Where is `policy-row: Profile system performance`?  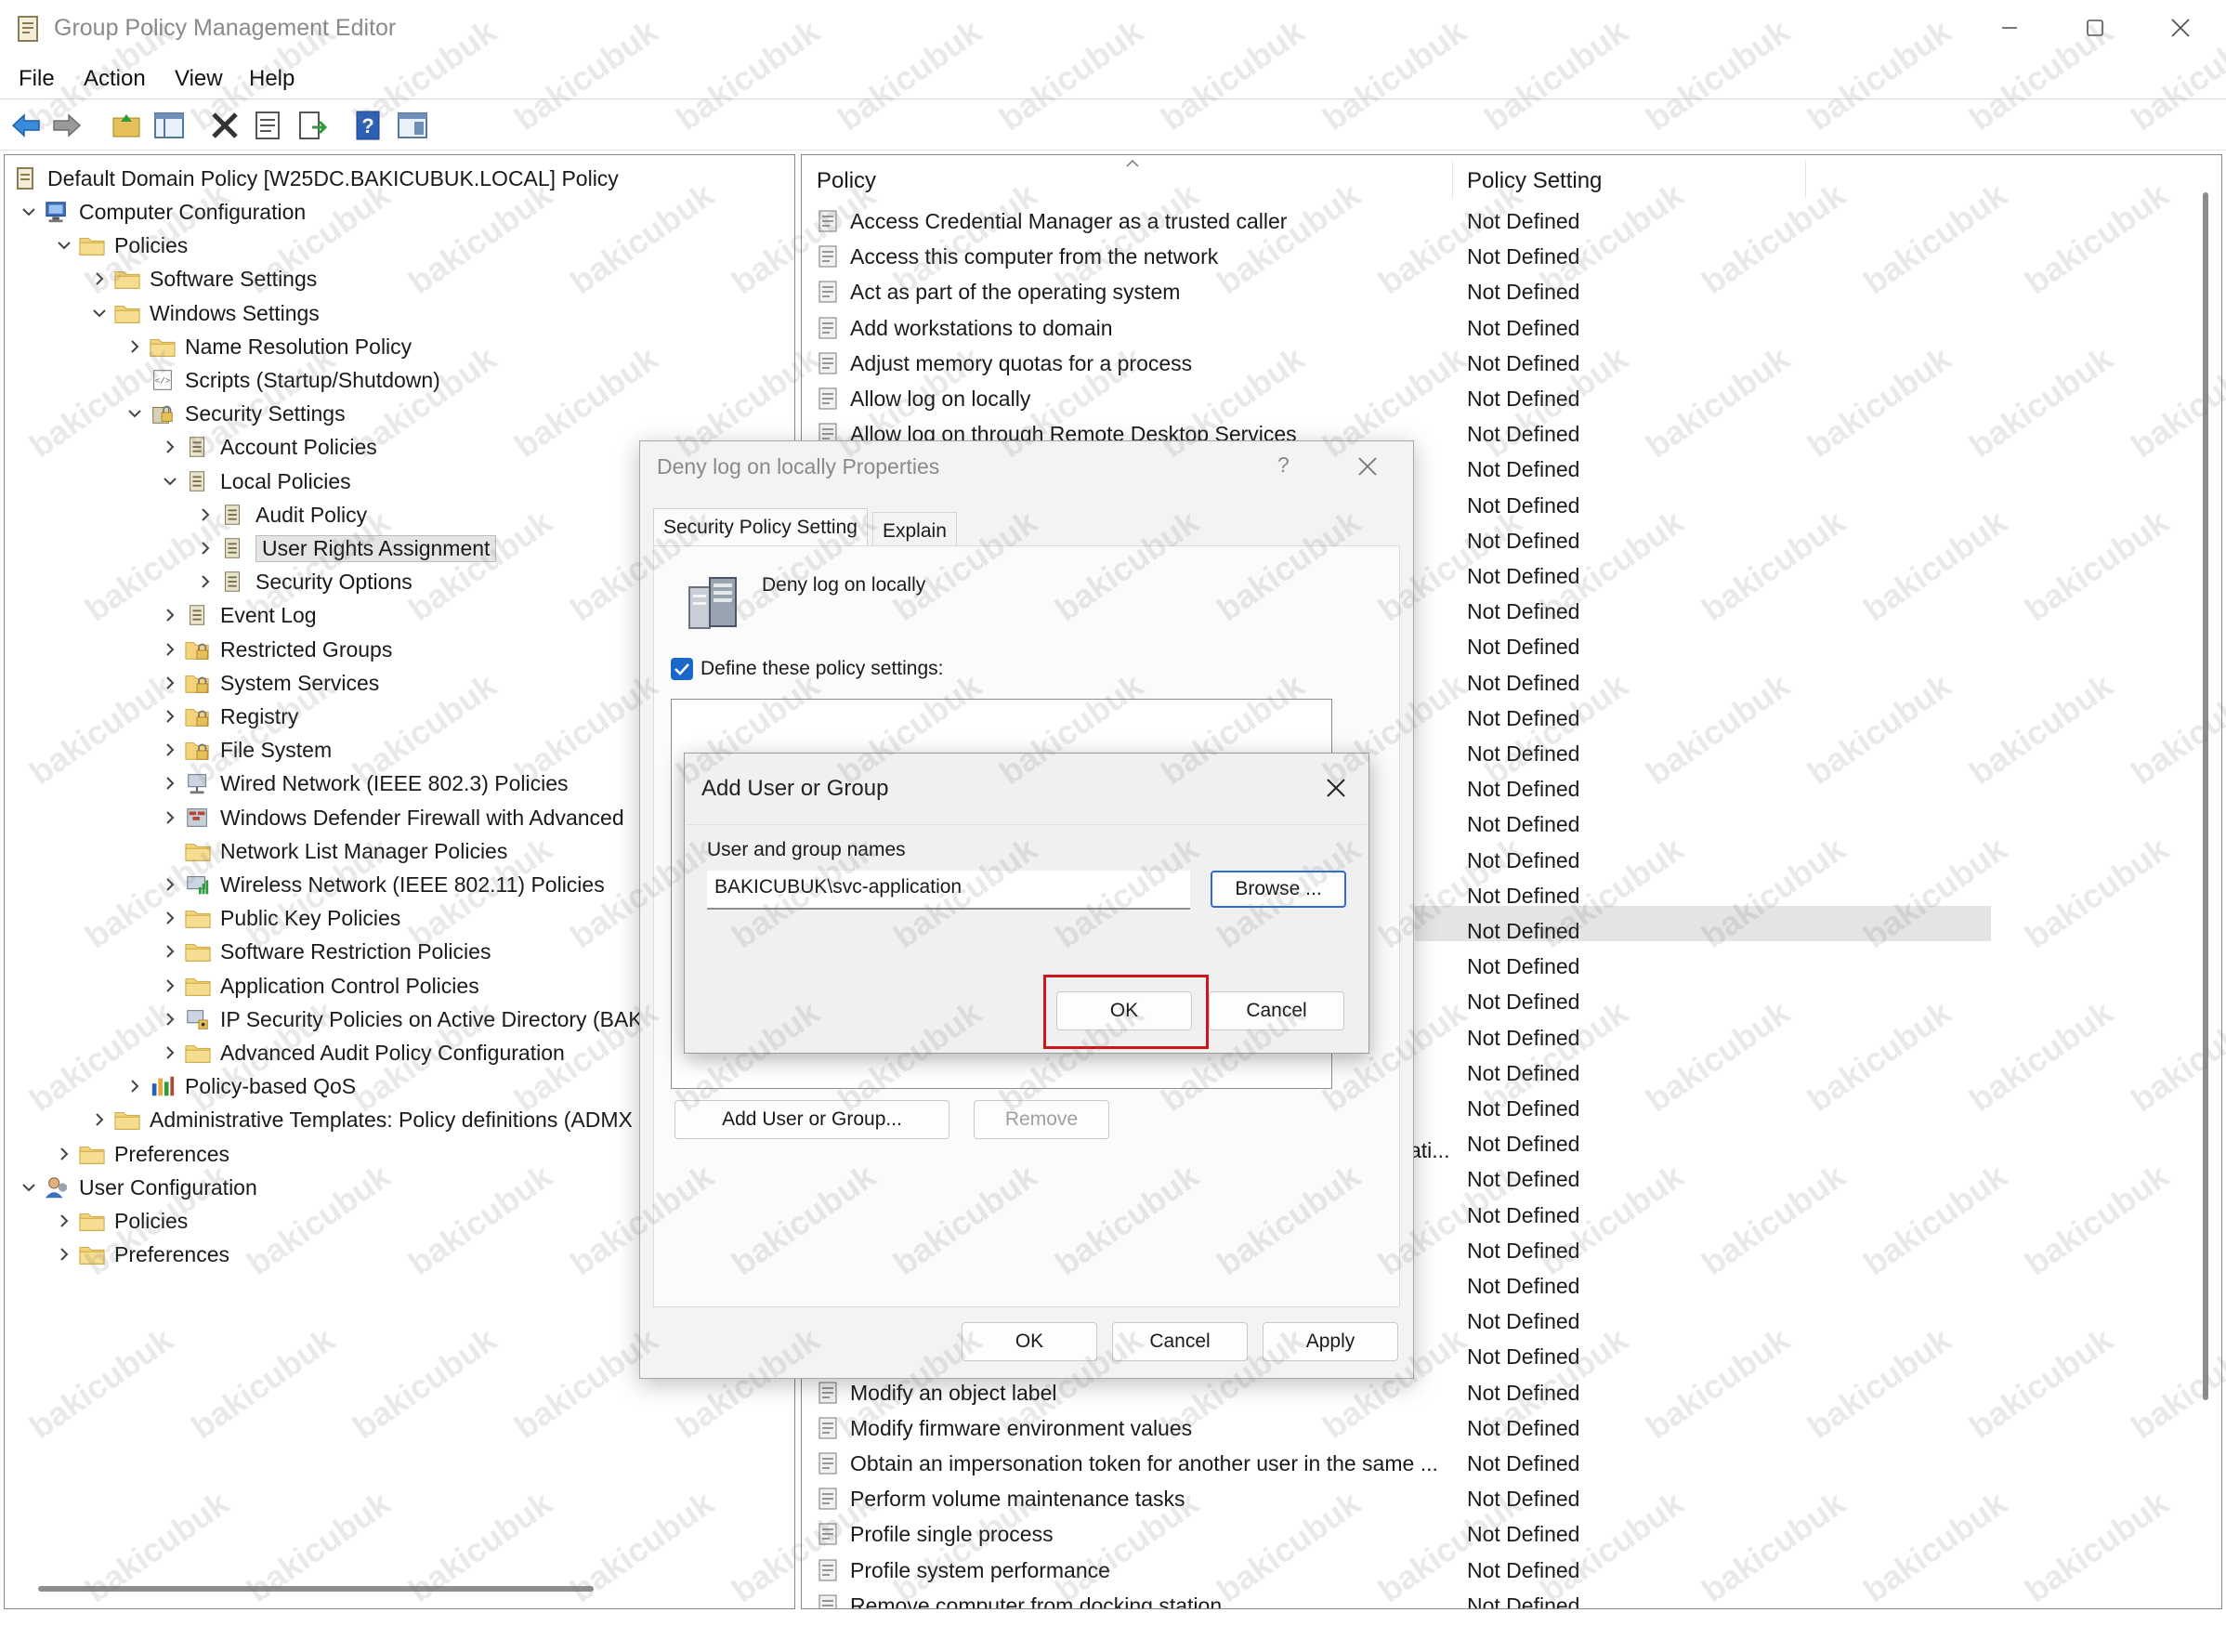 policy-row: Profile system performance is located at coordinates (1266, 1570).